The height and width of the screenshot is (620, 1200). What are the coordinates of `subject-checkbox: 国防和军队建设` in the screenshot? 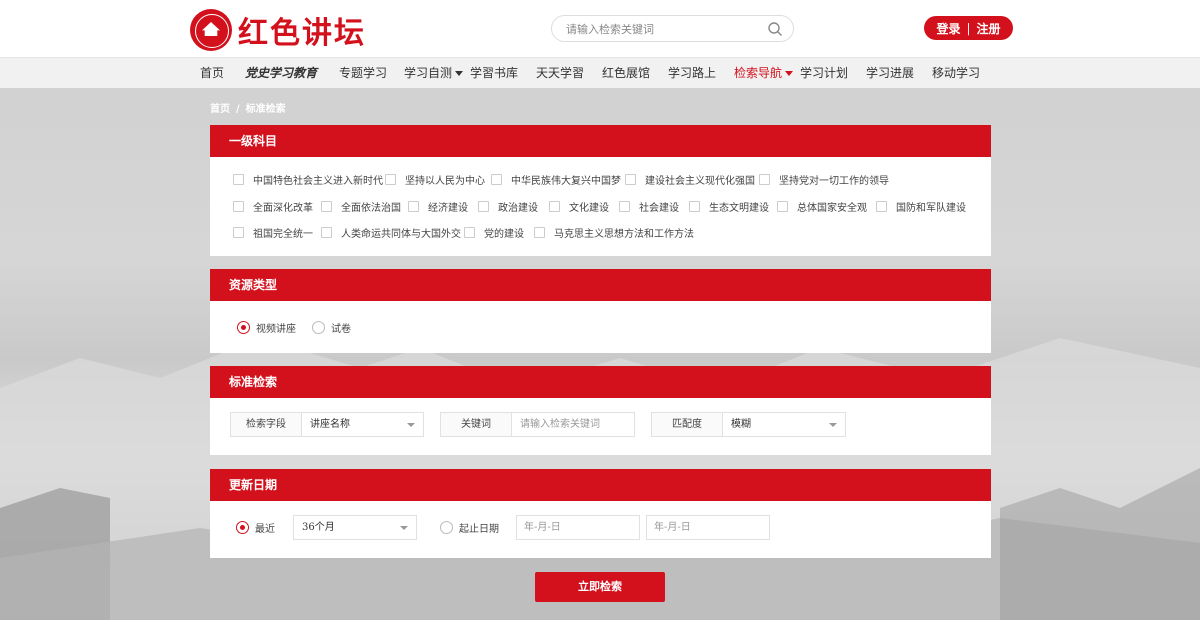 It's located at (921, 206).